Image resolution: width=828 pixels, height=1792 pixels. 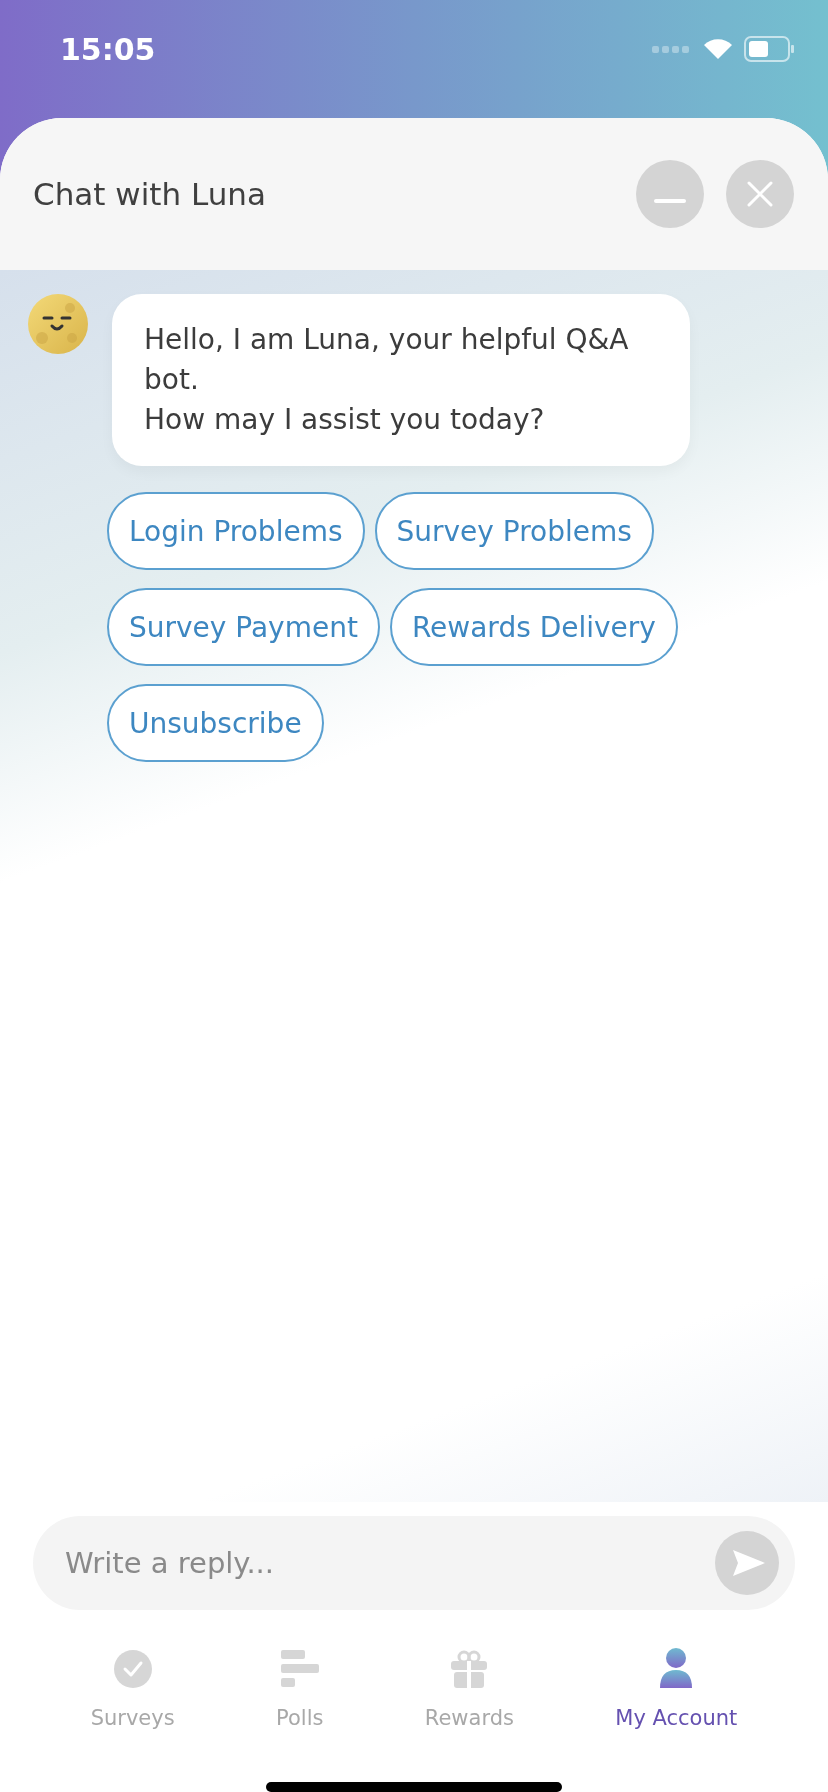 I want to click on moon-avatar-icon, so click(x=58, y=324).